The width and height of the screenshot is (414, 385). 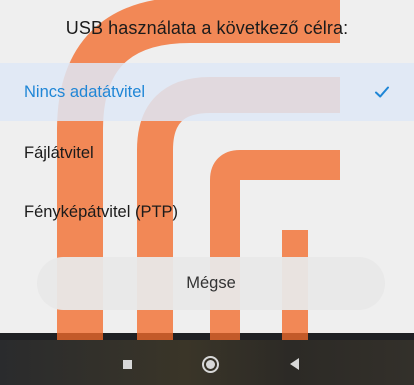 I want to click on system-navigation-bar, so click(x=207, y=362).